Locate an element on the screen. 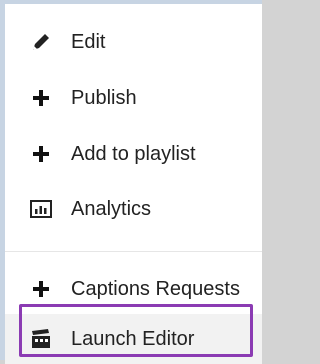 The image size is (320, 364). clapperboard-icon is located at coordinates (41, 339).